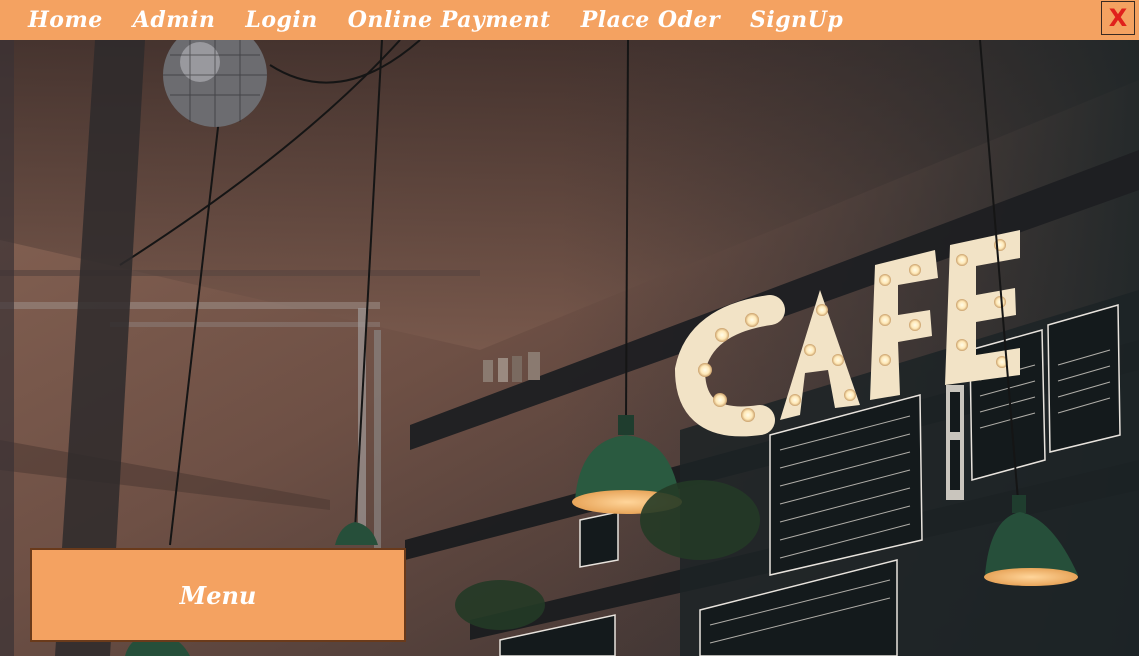  Describe the element at coordinates (650, 20) in the screenshot. I see `nav-place-order-link: Place Oder` at that location.